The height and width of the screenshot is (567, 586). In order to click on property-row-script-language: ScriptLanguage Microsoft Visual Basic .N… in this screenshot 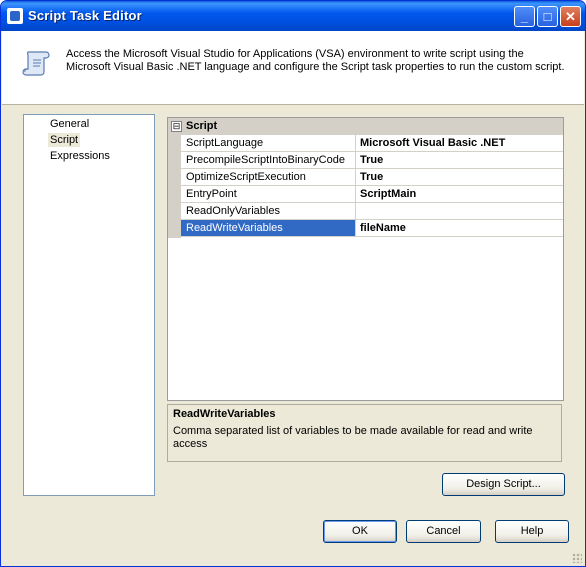, I will do `click(372, 143)`.